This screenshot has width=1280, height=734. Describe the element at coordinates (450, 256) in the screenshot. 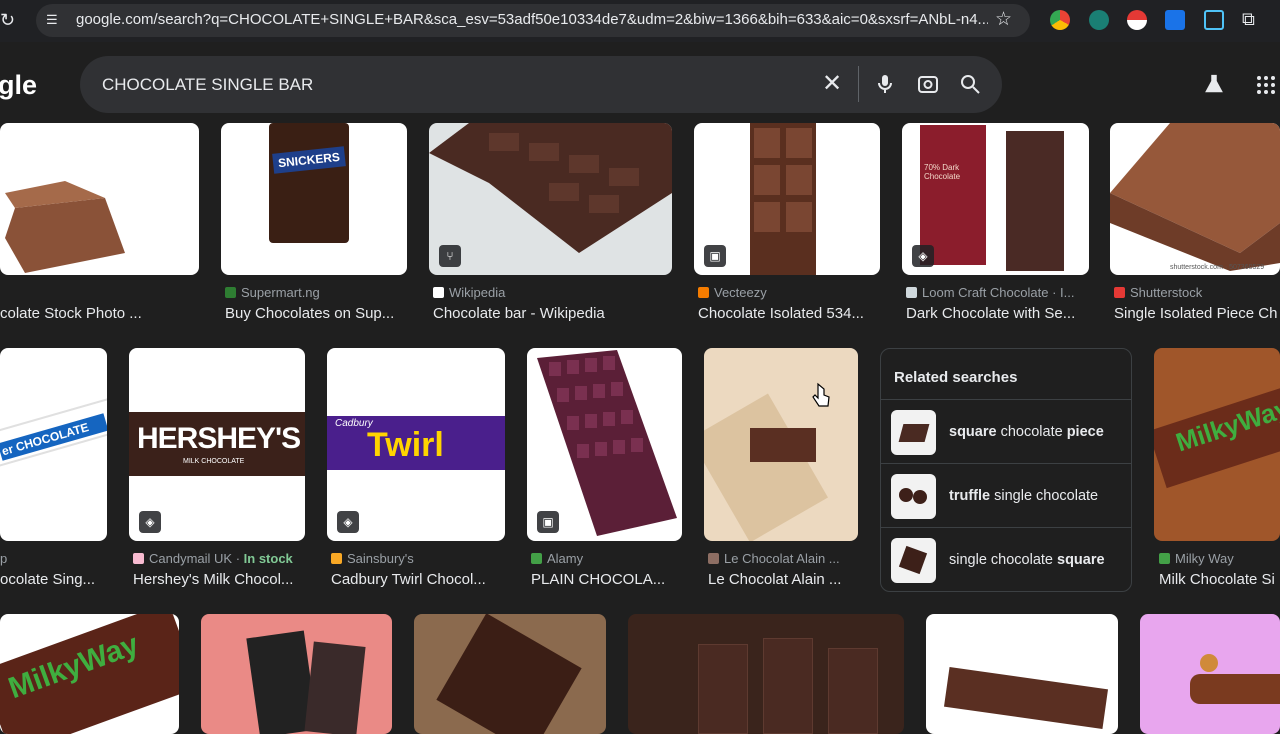

I see `recipe-badge-icon: ⑂` at that location.